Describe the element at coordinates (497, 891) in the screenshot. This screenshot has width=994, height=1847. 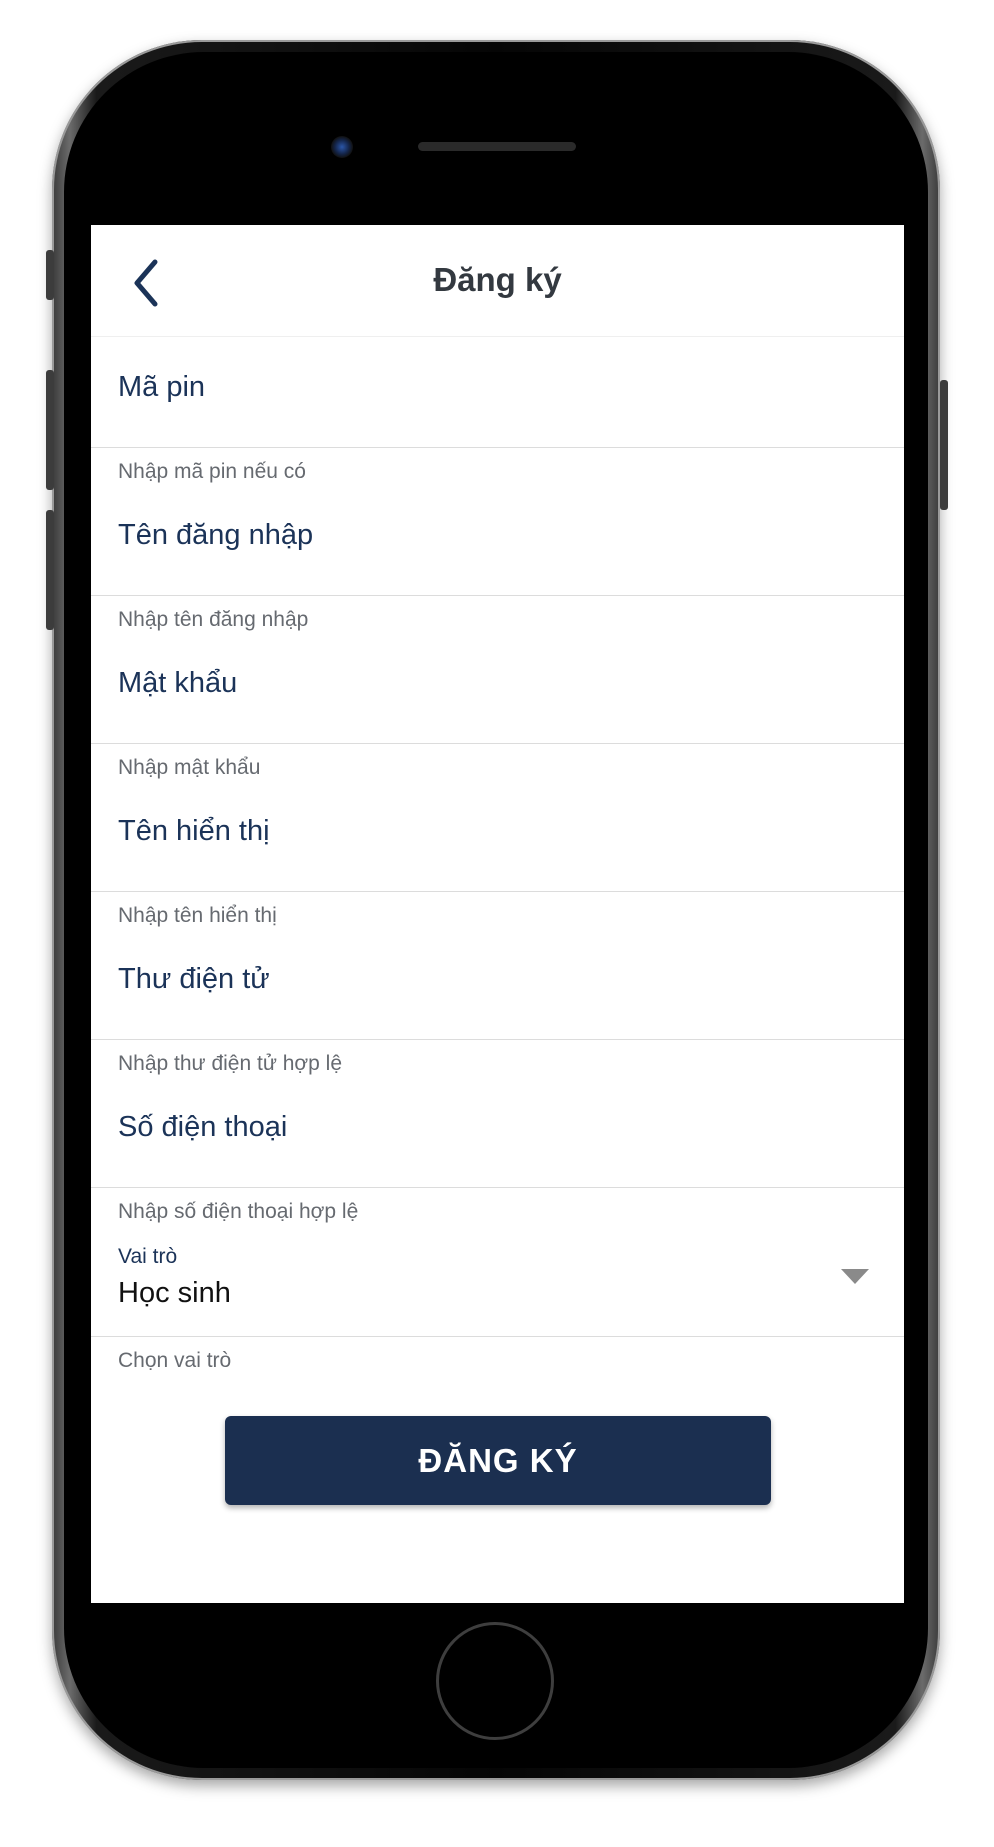
I see `display-name-underline` at that location.